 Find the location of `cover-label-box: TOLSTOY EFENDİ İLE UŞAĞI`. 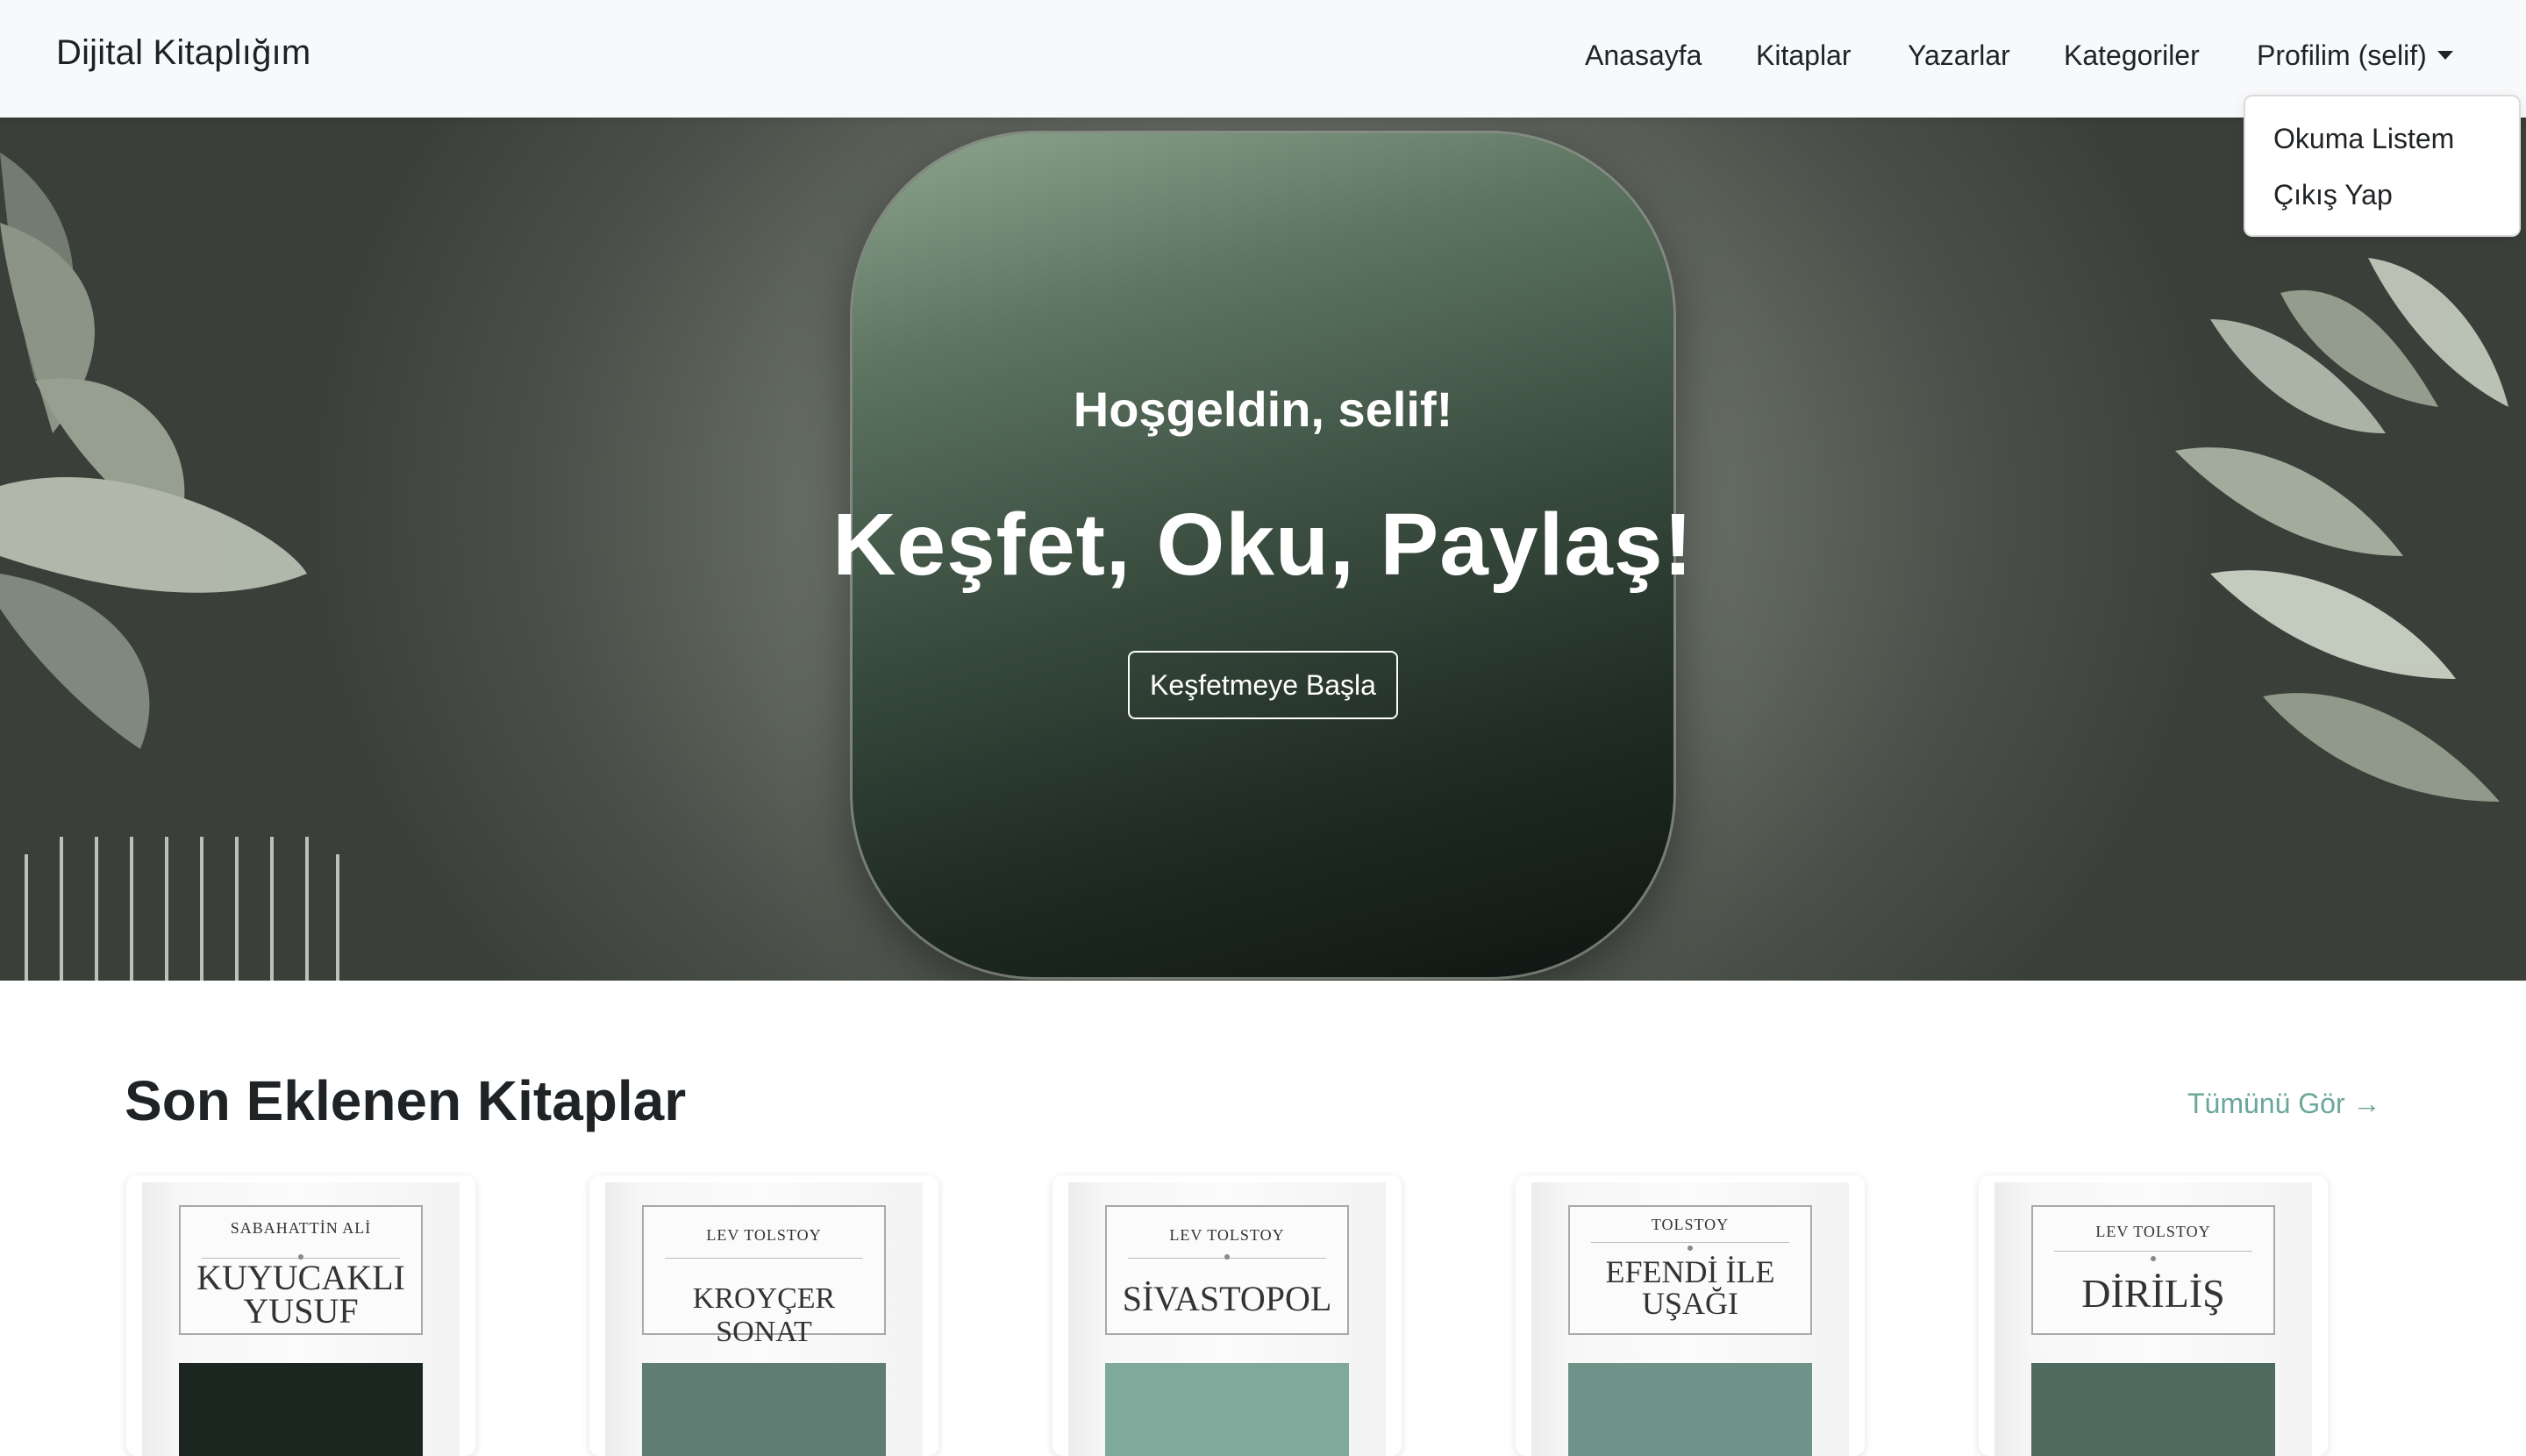

cover-label-box: TOLSTOY EFENDİ İLE UŞAĞI is located at coordinates (1690, 1270).